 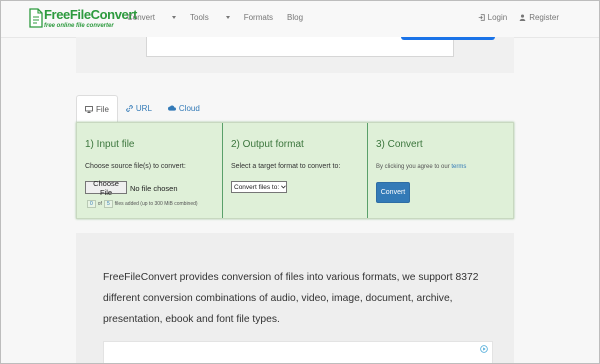 I want to click on input-step-description: Choose source file(s) to convert:, so click(x=135, y=166).